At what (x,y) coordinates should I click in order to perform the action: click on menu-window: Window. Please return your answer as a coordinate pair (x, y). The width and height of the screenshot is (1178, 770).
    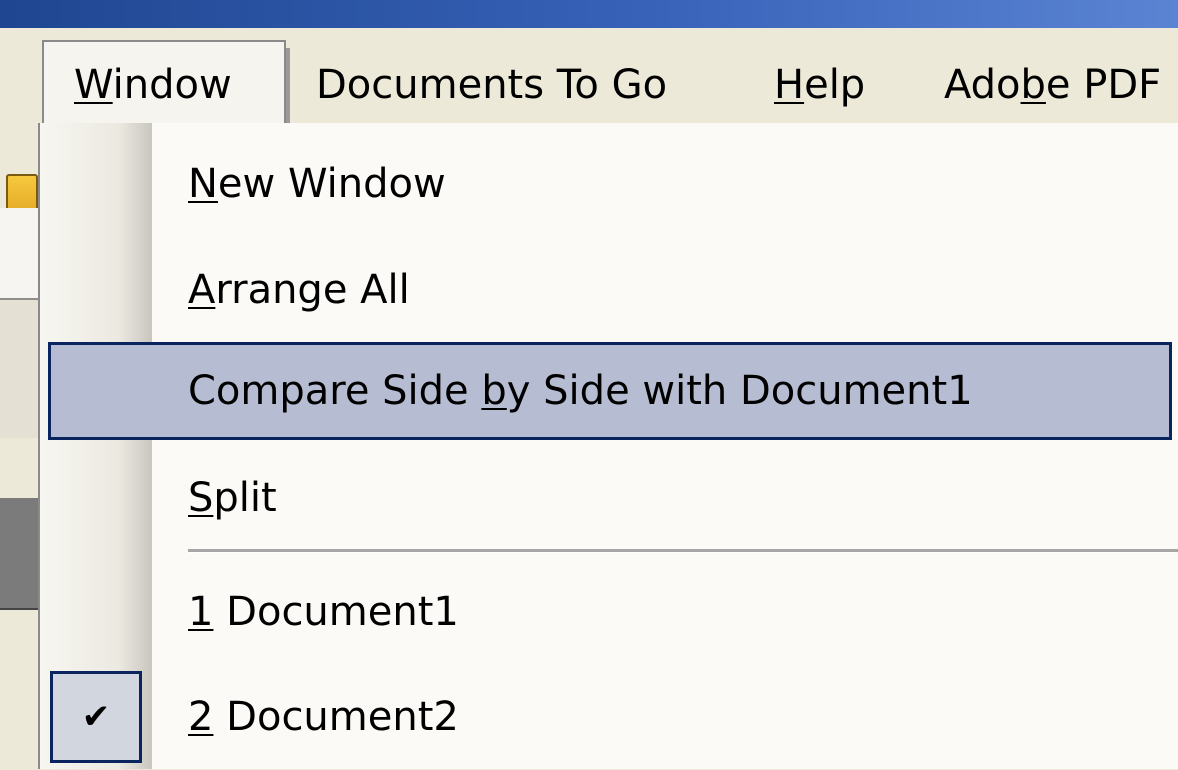
    Looking at the image, I should click on (166, 84).